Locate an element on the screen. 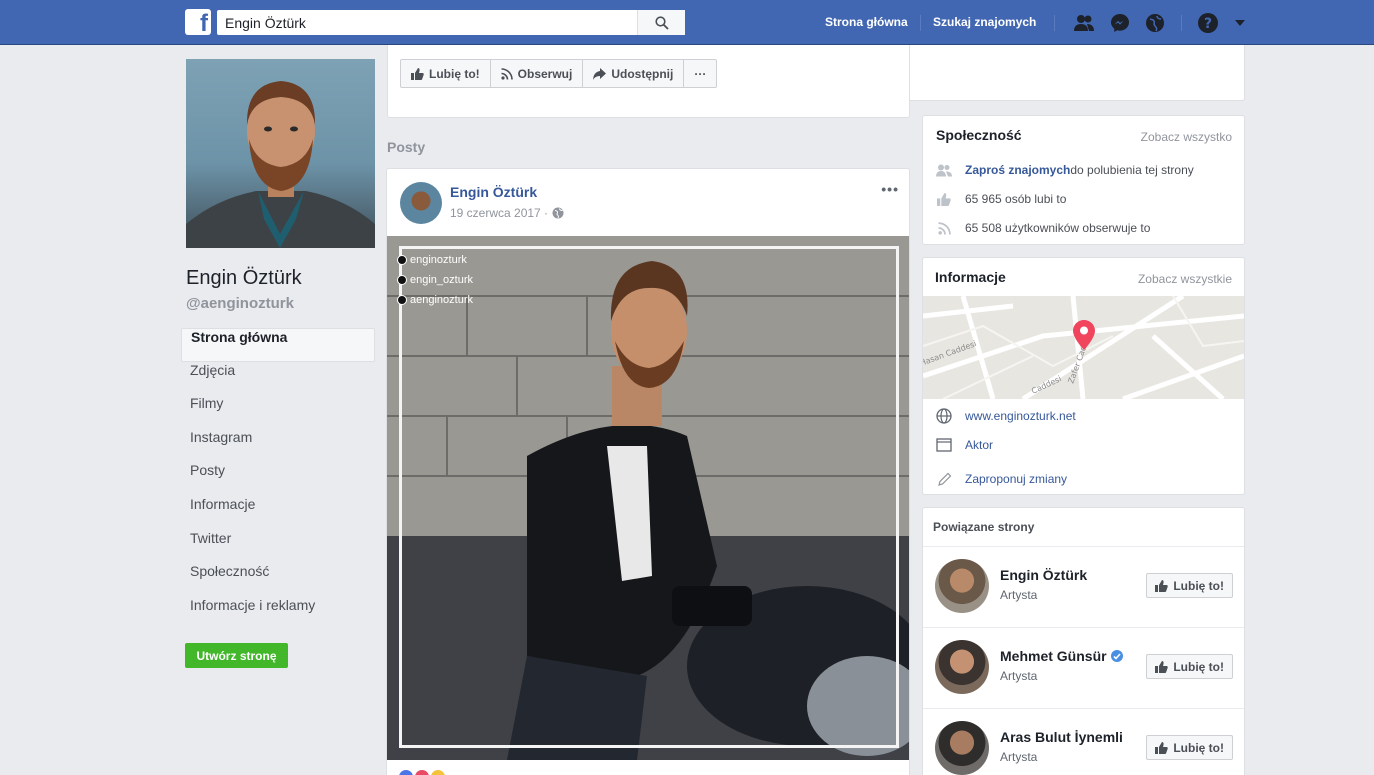  related-page-name-text: Aras Bulut İynemli is located at coordinates (1061, 737).